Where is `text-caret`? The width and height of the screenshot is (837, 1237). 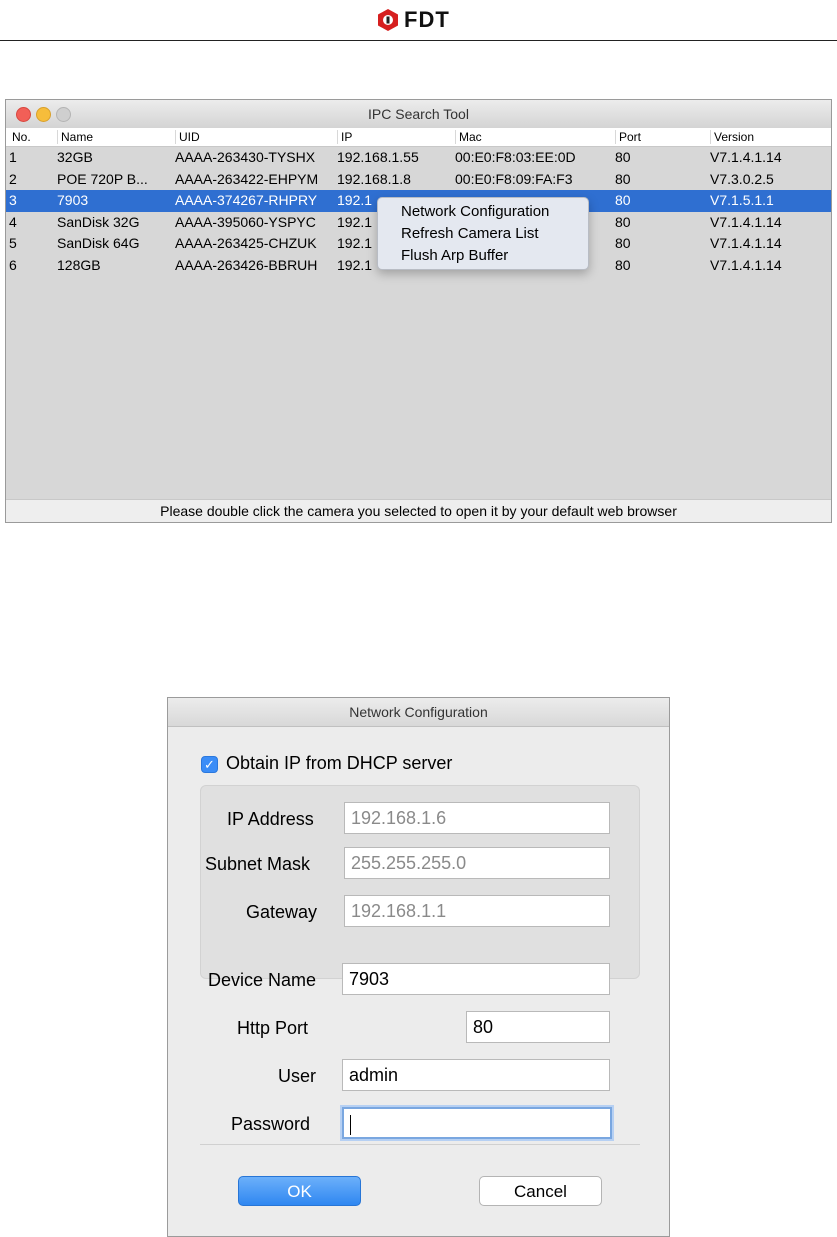 text-caret is located at coordinates (350, 1125).